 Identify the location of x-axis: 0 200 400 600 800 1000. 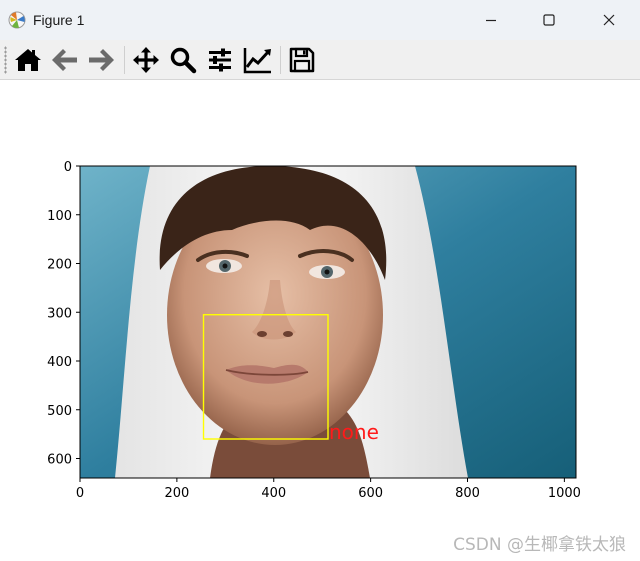
(328, 489).